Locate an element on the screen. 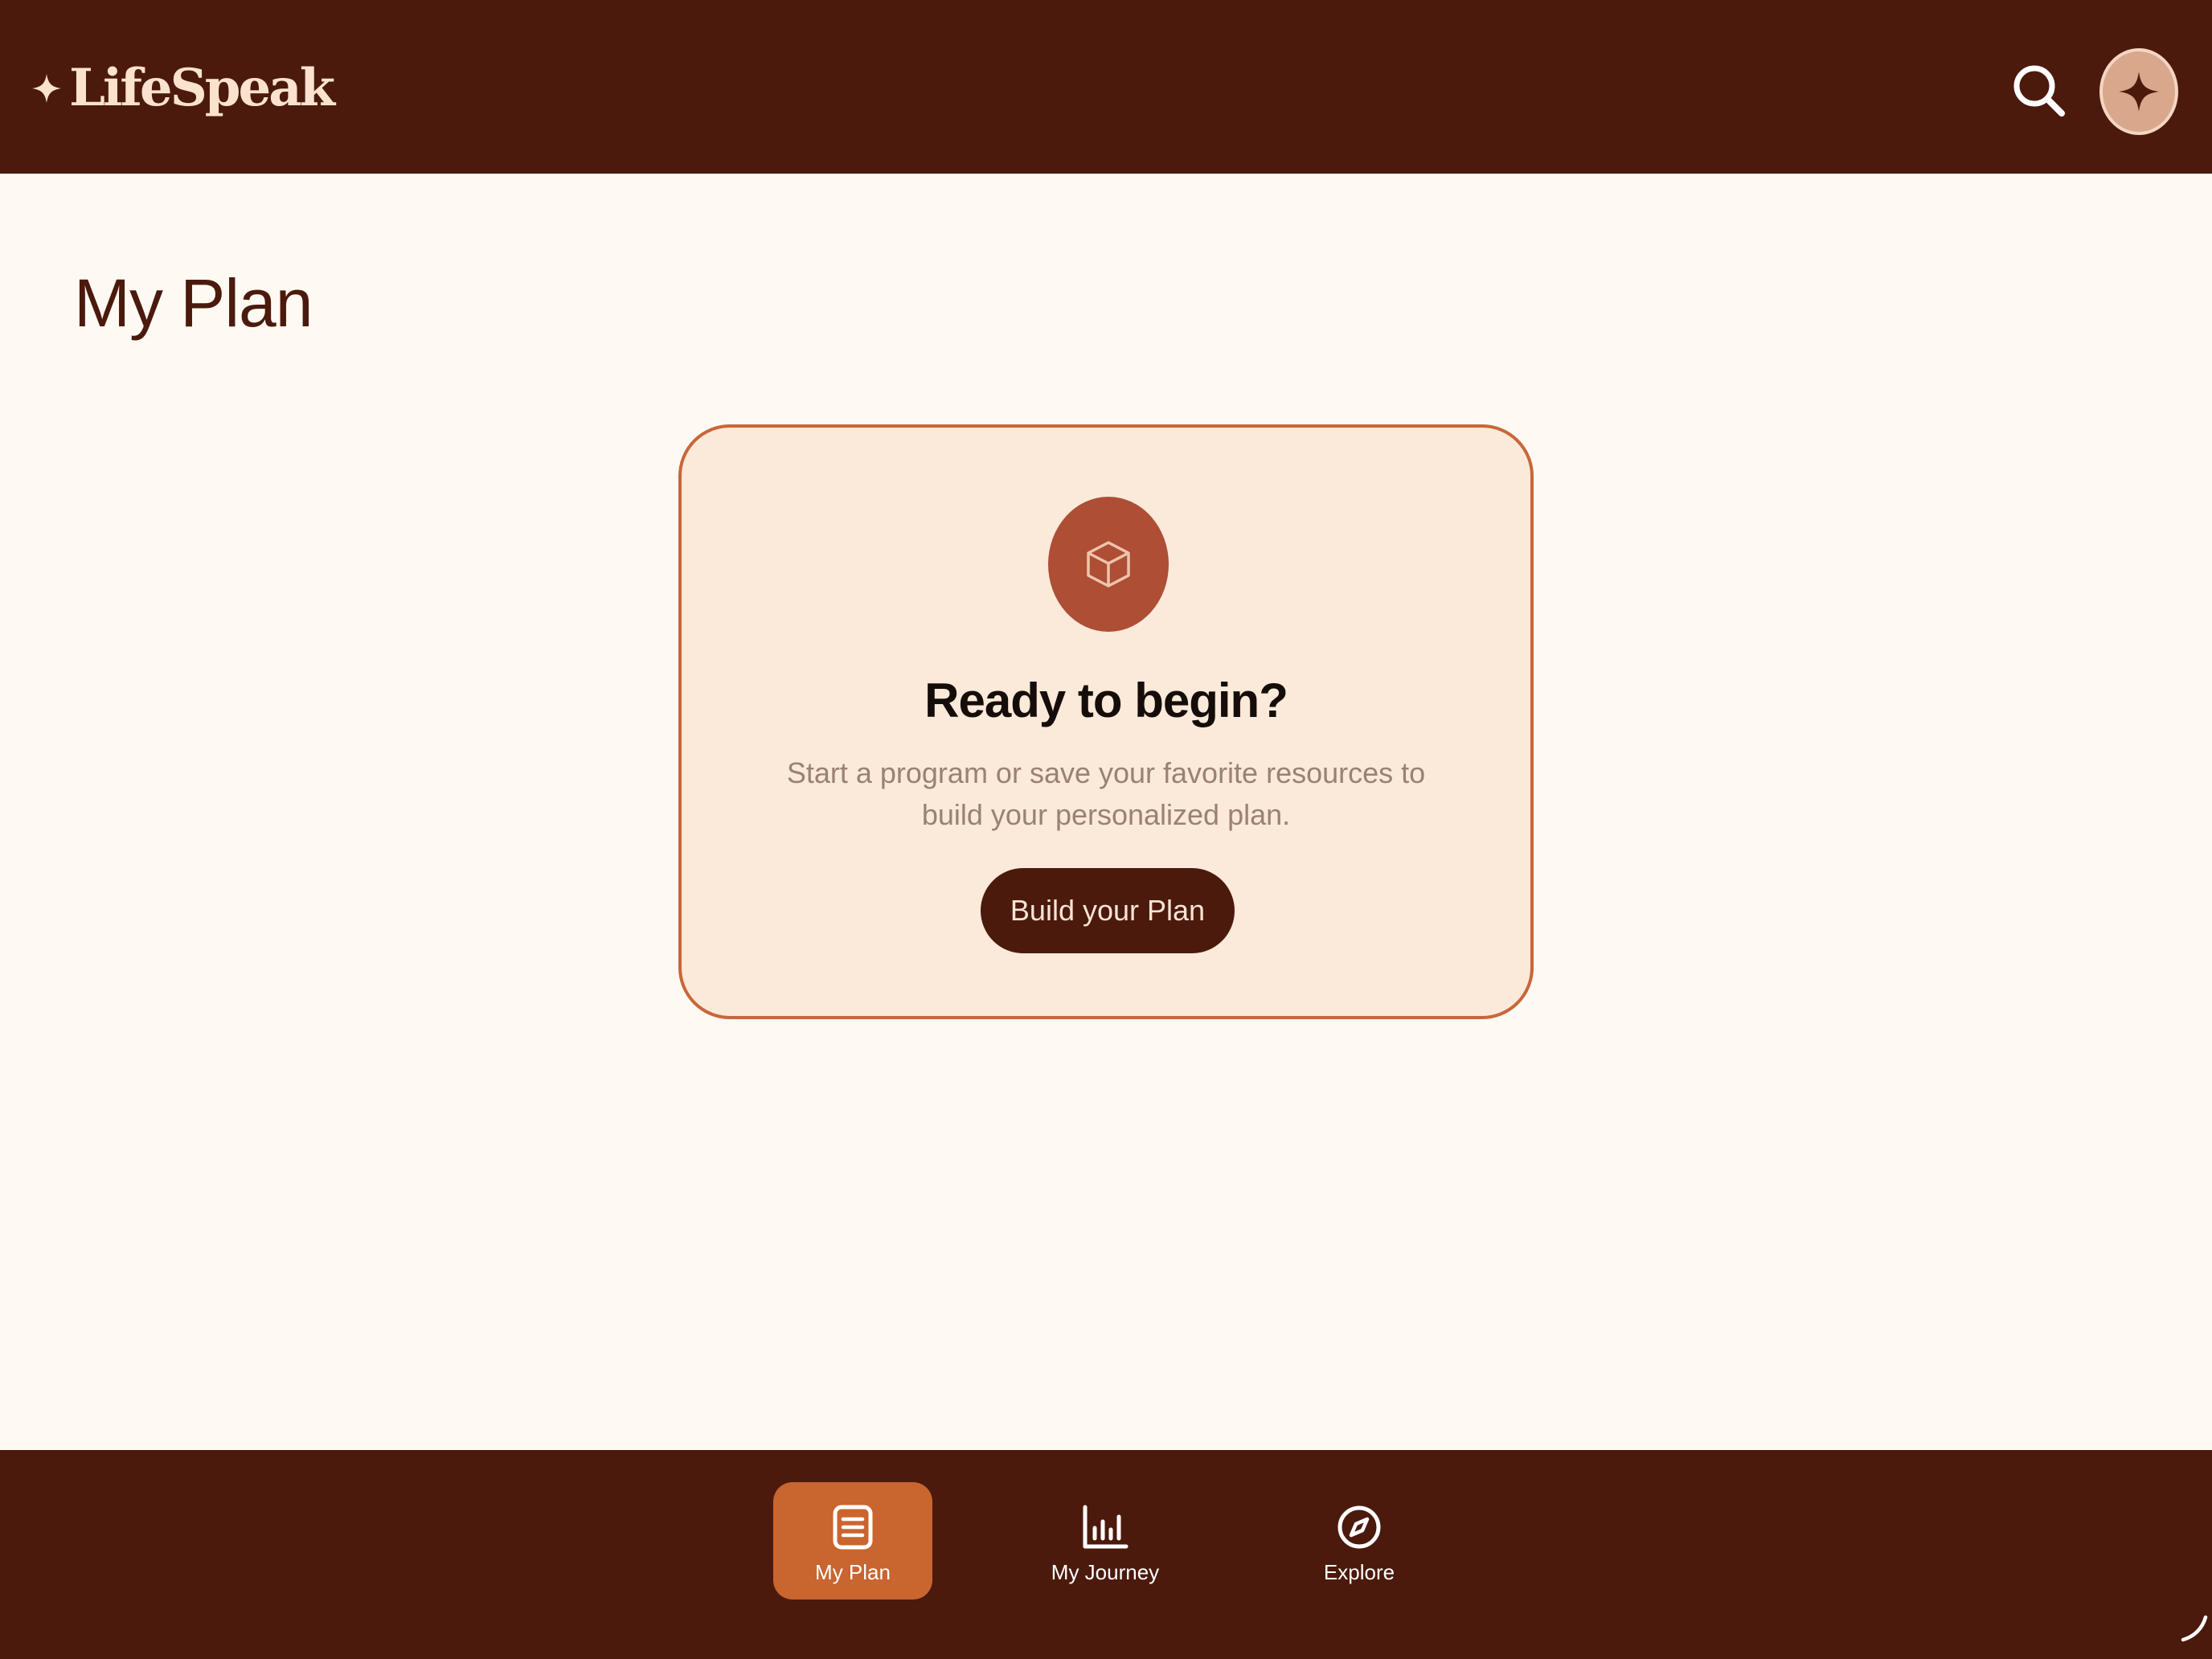  search-icon is located at coordinates (2039, 91).